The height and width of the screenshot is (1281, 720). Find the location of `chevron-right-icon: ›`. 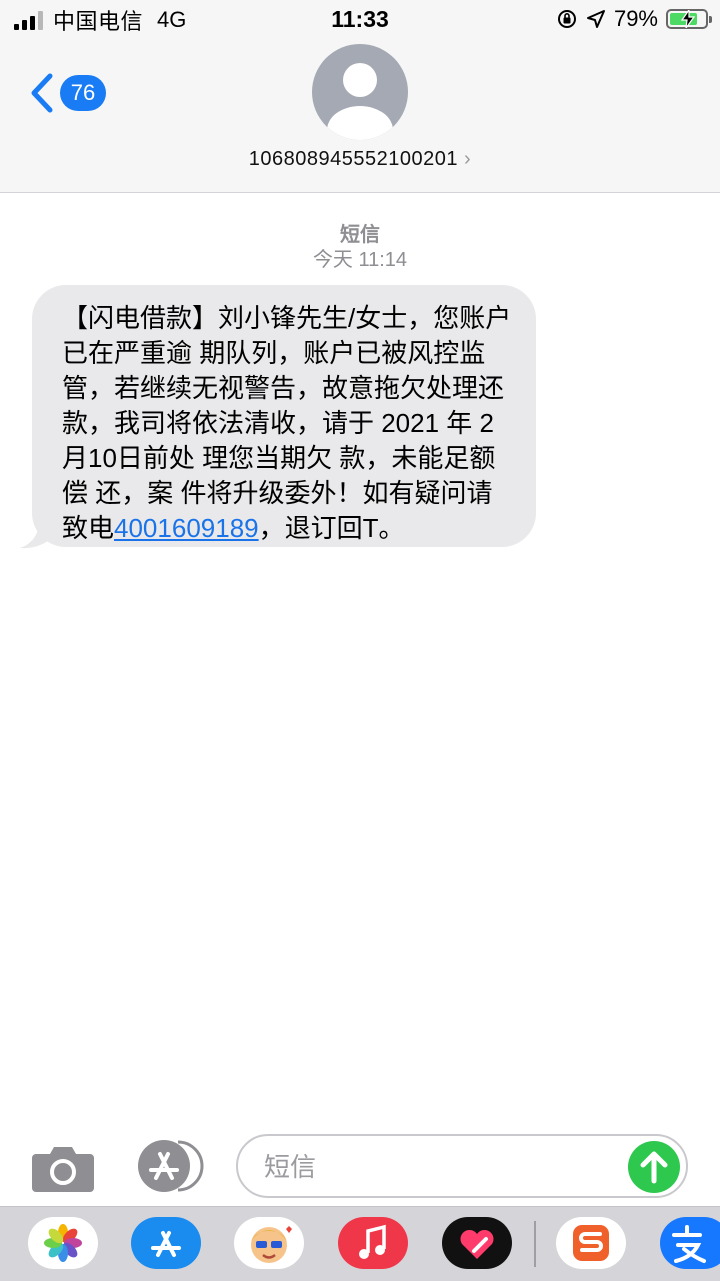

chevron-right-icon: › is located at coordinates (468, 159).